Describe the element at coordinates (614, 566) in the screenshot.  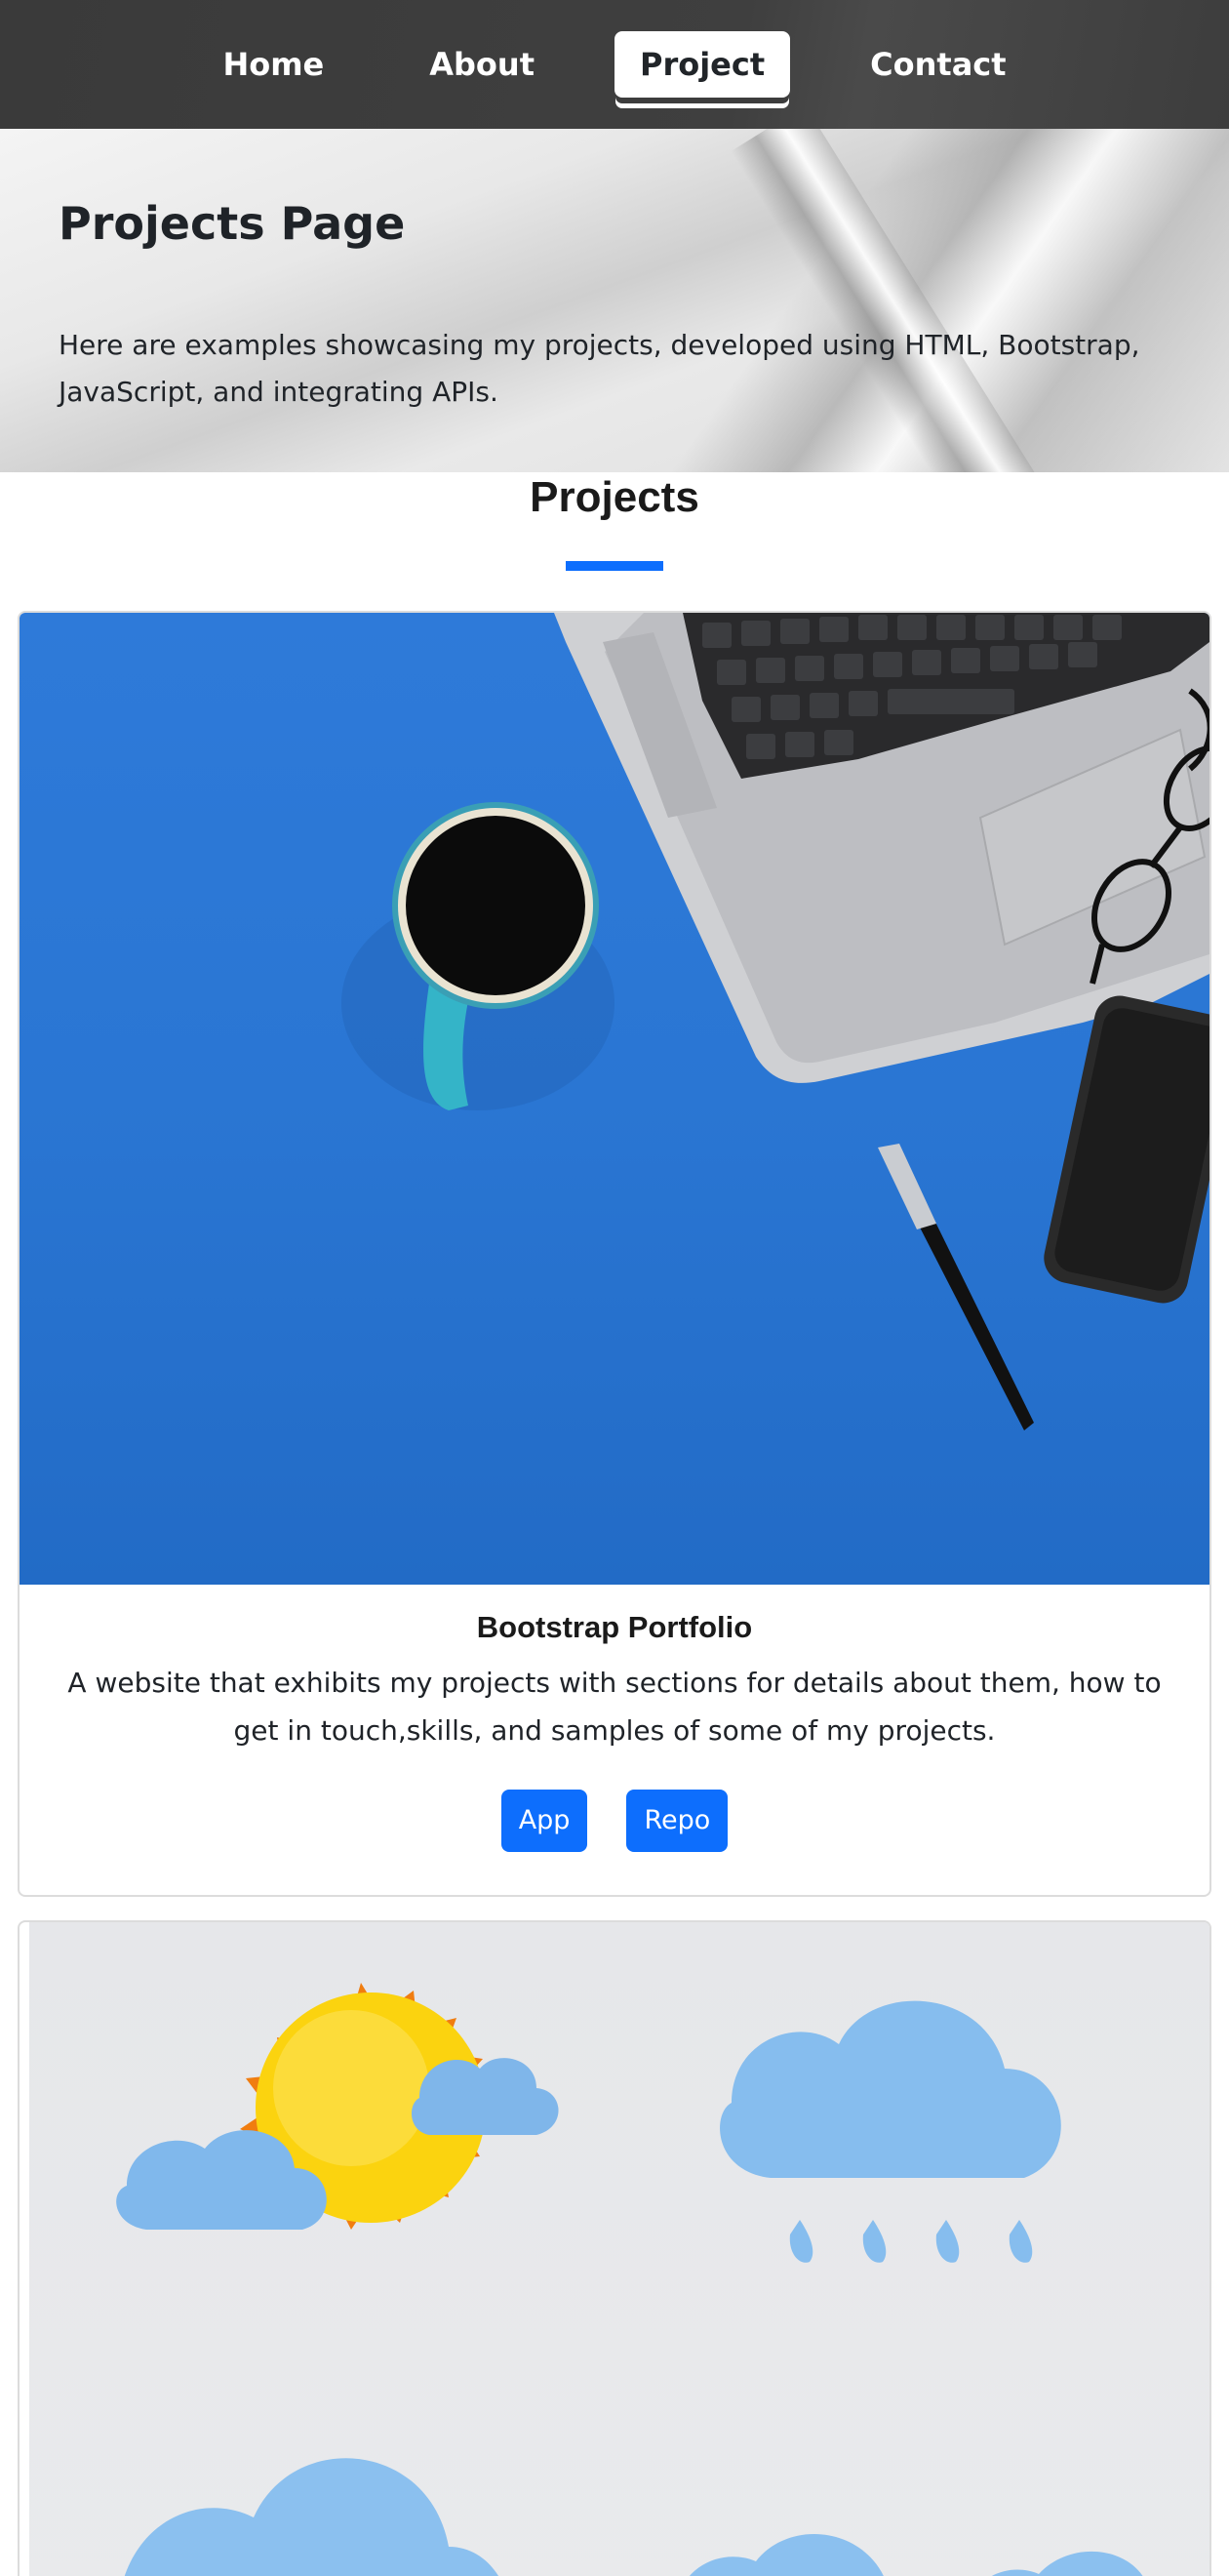
I see `section-title-underline` at that location.